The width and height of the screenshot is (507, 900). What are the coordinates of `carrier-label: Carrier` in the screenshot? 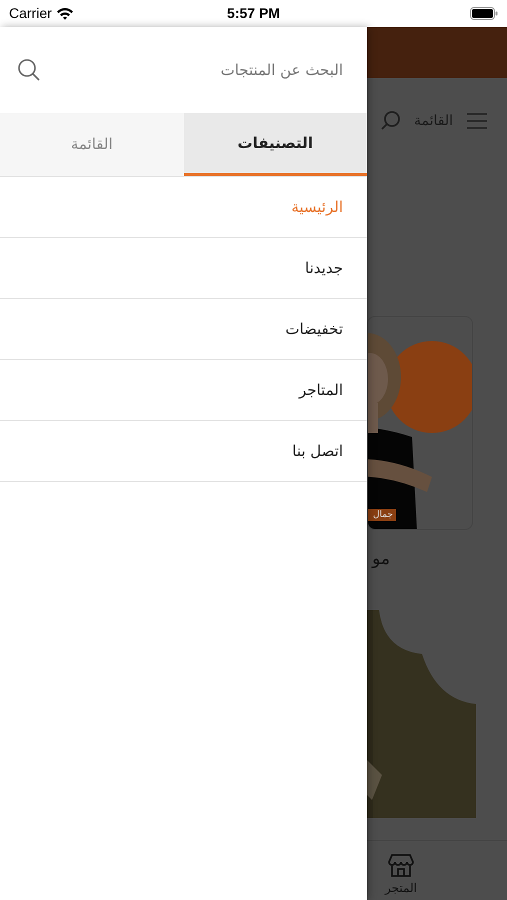 It's located at (30, 13).